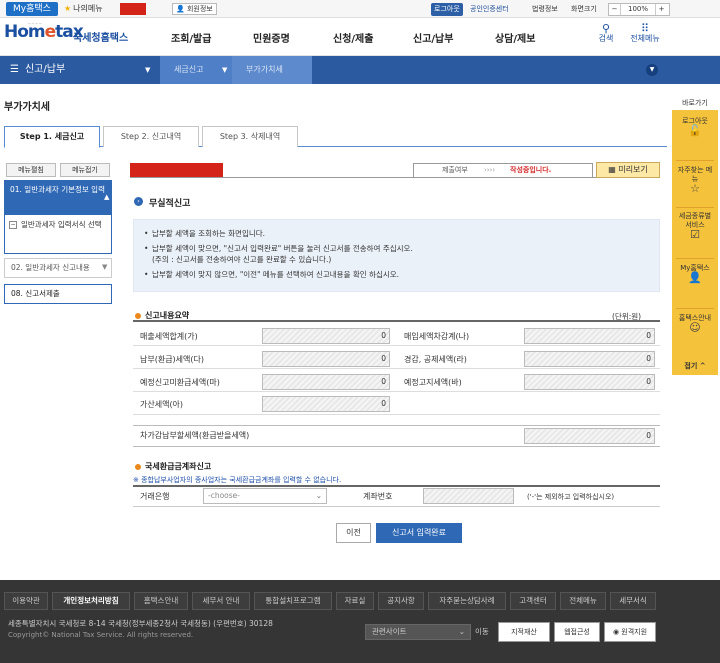 The height and width of the screenshot is (663, 720). I want to click on zoom-out-button: −, so click(615, 9).